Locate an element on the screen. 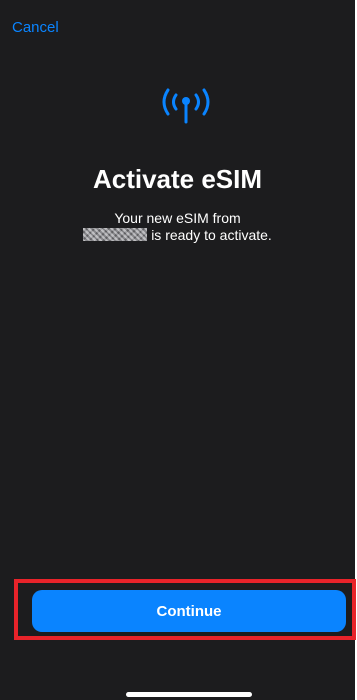 This screenshot has height=700, width=357. home-indicator is located at coordinates (189, 694).